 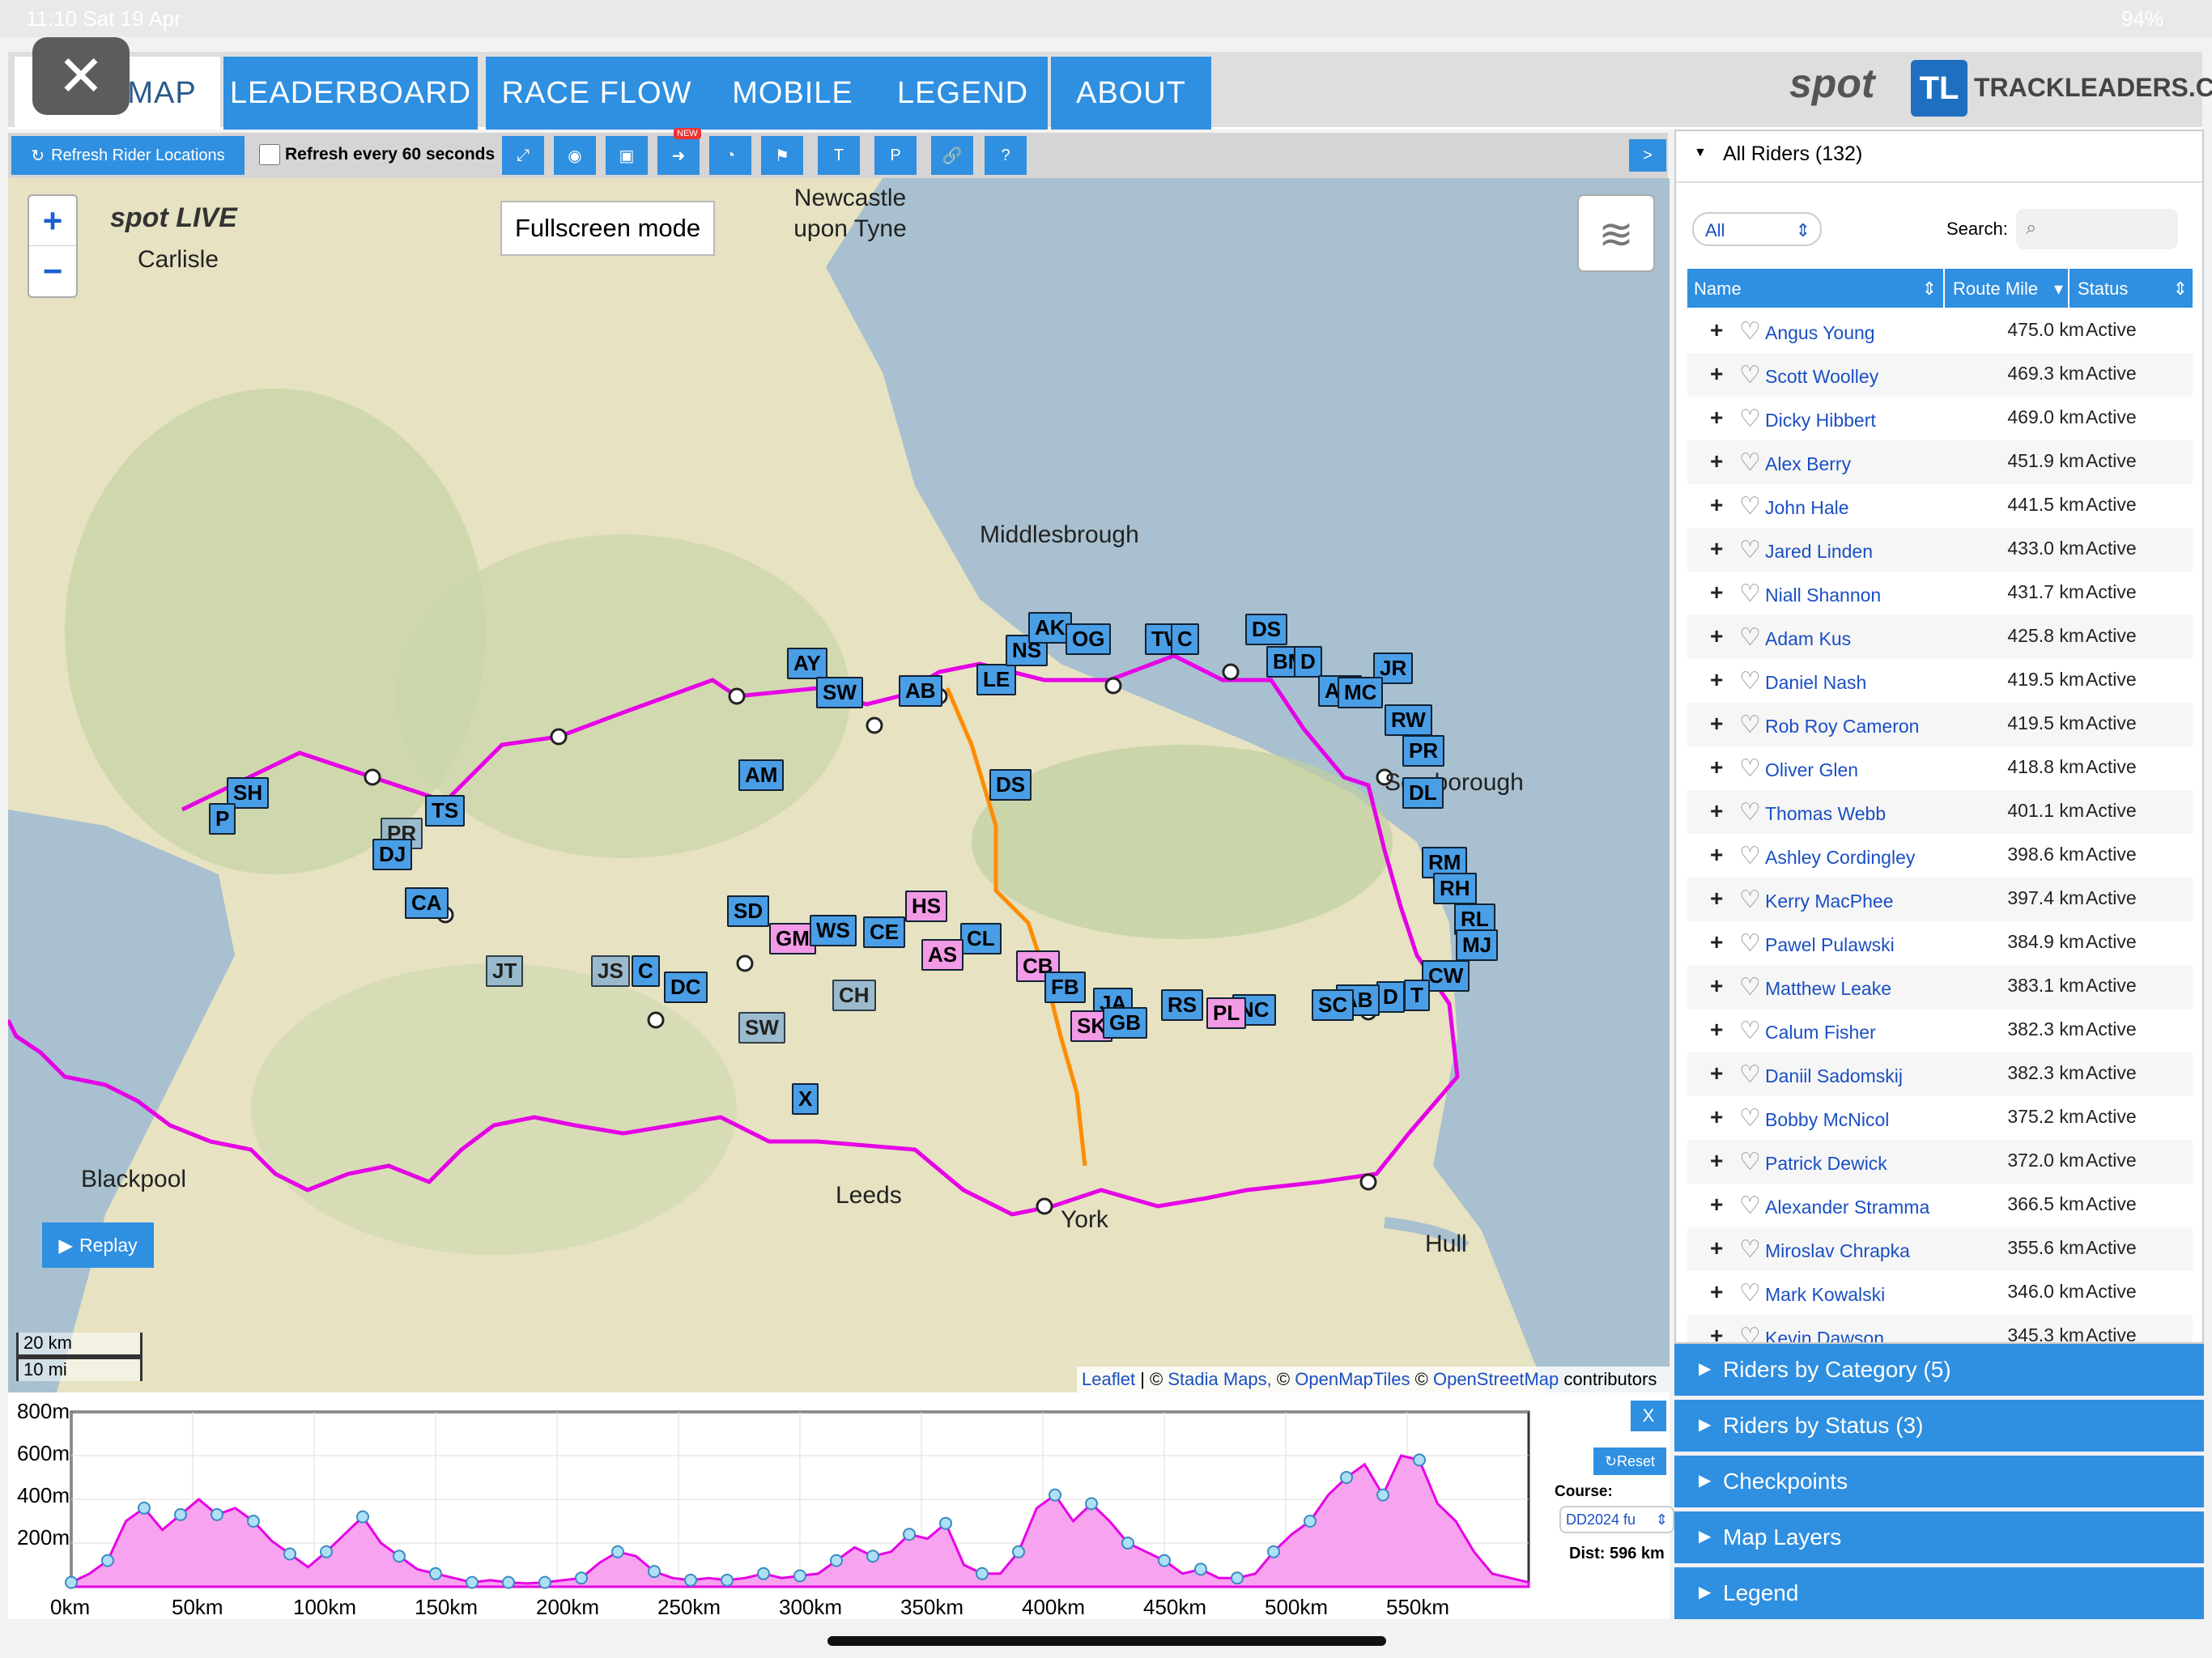 What do you see at coordinates (223, 819) in the screenshot?
I see `rider-marker: P` at bounding box center [223, 819].